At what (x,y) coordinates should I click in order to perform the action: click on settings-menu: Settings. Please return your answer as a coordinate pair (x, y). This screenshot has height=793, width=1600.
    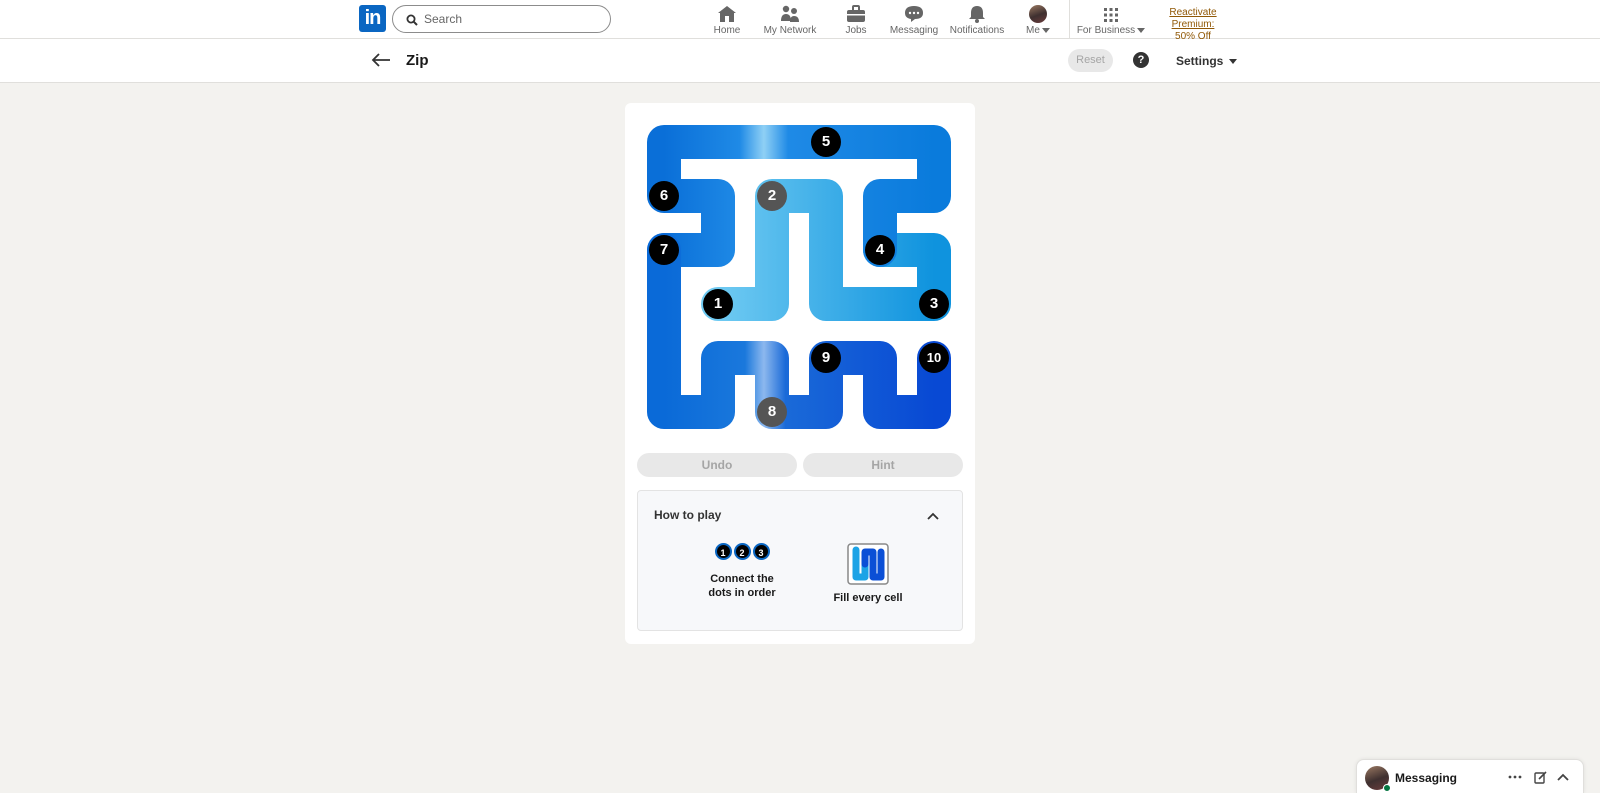
    Looking at the image, I should click on (1207, 61).